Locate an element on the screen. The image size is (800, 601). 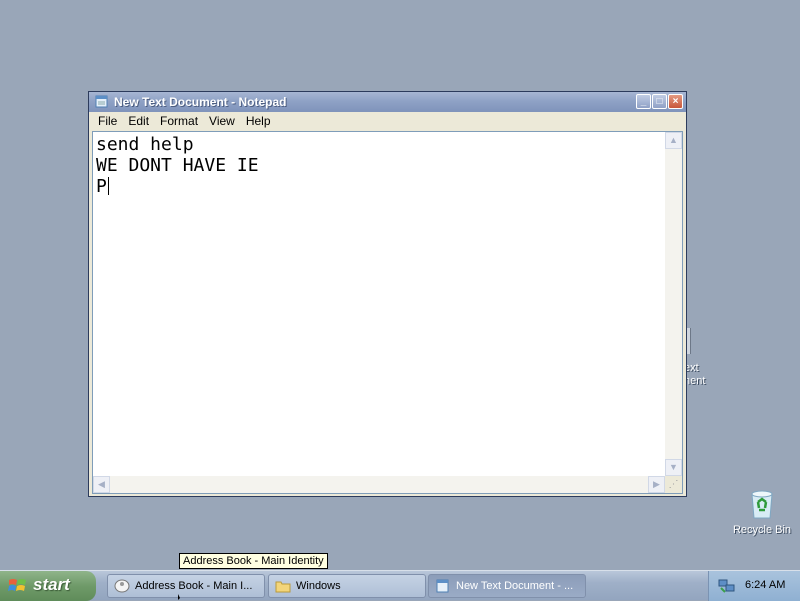
windows-logo-icon is located at coordinates (17, 585).